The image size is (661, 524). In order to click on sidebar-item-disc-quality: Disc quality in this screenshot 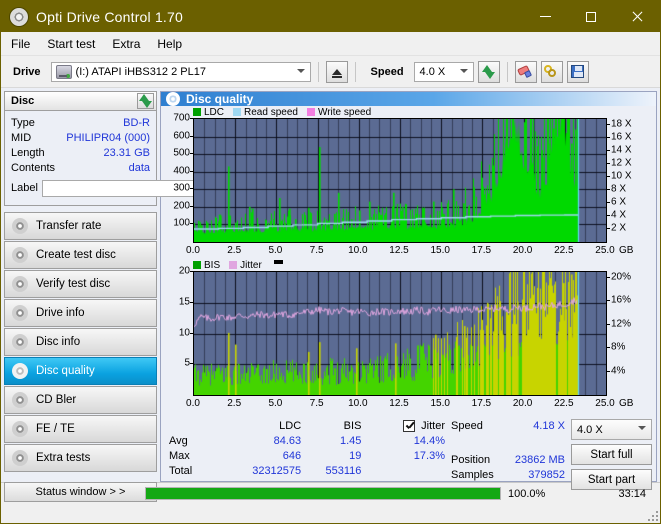, I will do `click(80, 371)`.